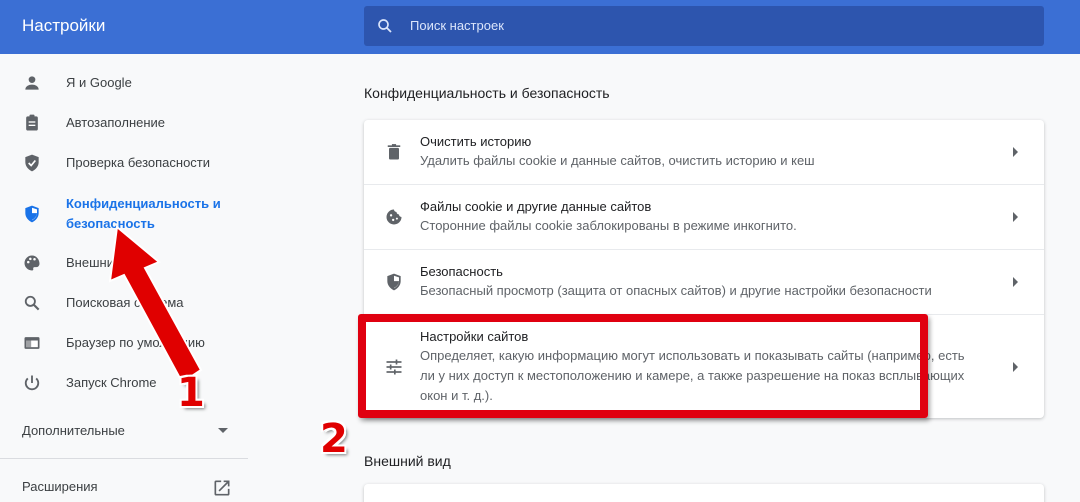 Image resolution: width=1080 pixels, height=502 pixels. What do you see at coordinates (99, 82) in the screenshot?
I see `sidebar-item-label: Я и Google` at bounding box center [99, 82].